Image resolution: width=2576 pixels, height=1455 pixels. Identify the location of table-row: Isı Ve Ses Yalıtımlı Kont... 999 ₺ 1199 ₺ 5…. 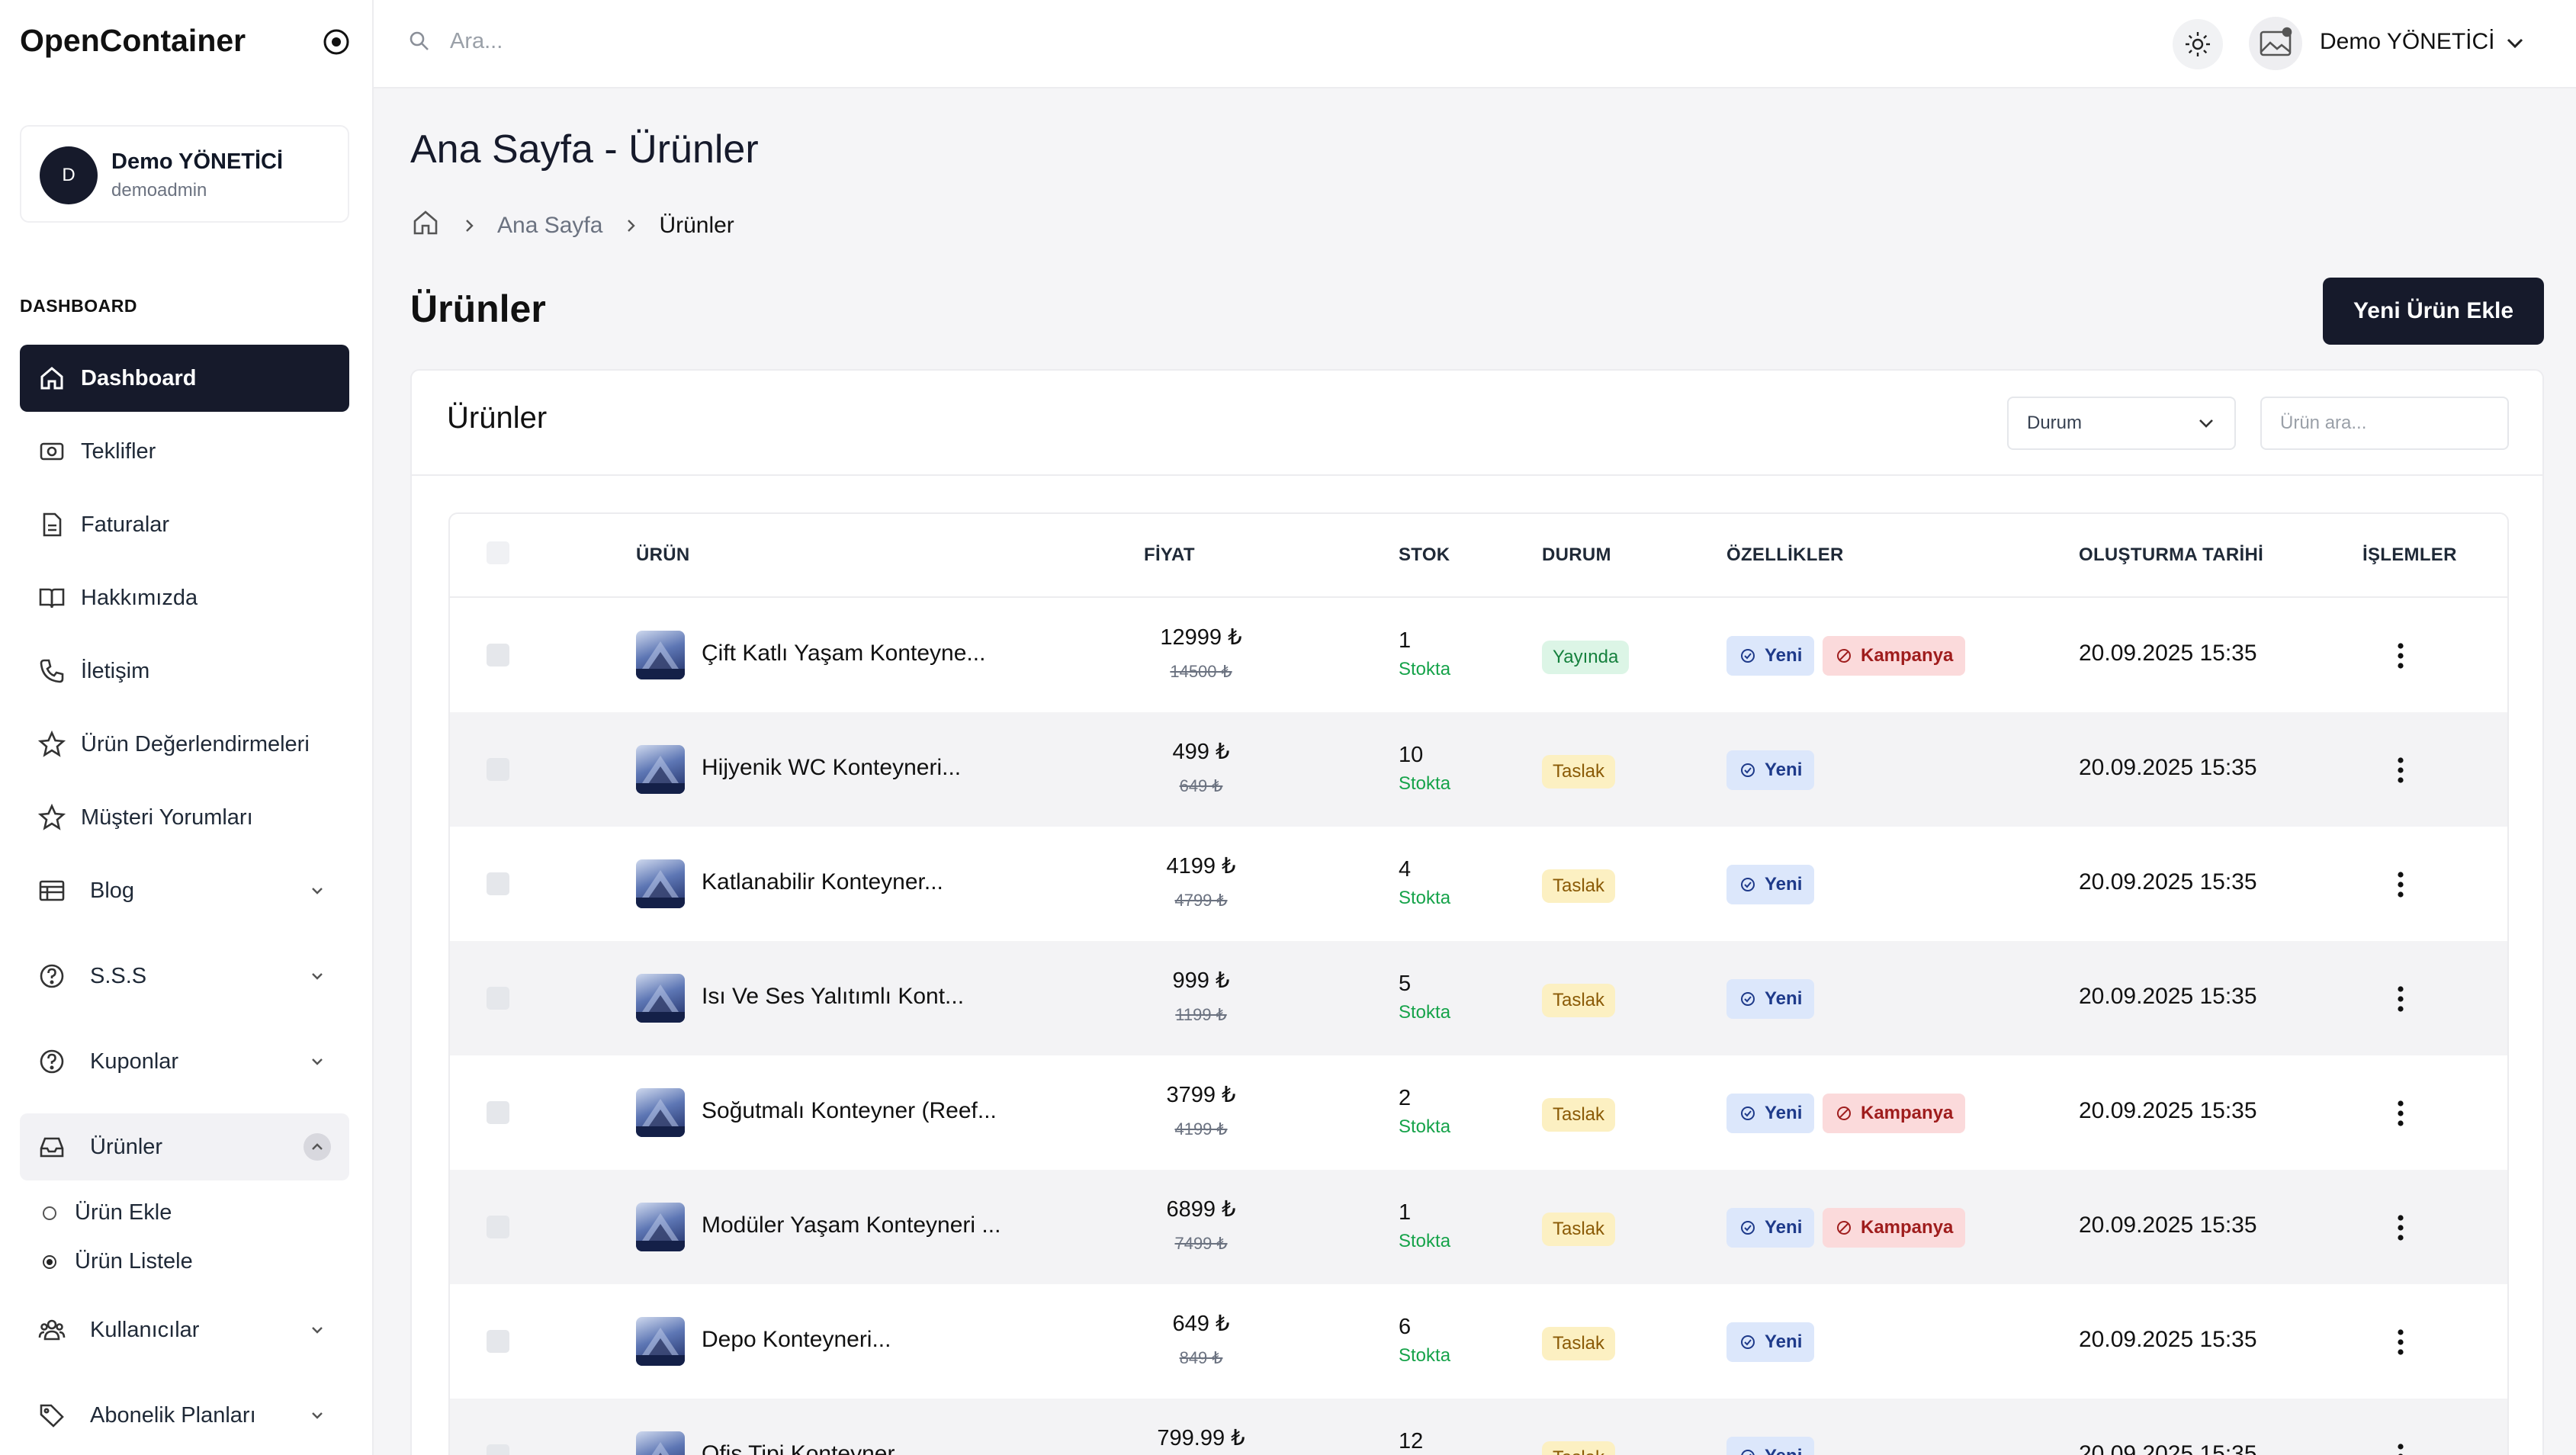
(1478, 998).